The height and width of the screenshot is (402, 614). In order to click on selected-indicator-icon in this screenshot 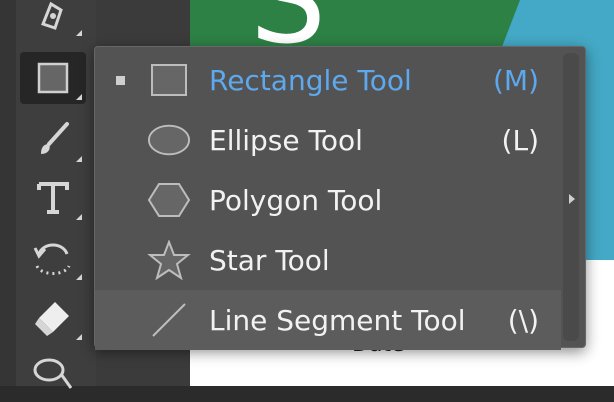, I will do `click(120, 80)`.